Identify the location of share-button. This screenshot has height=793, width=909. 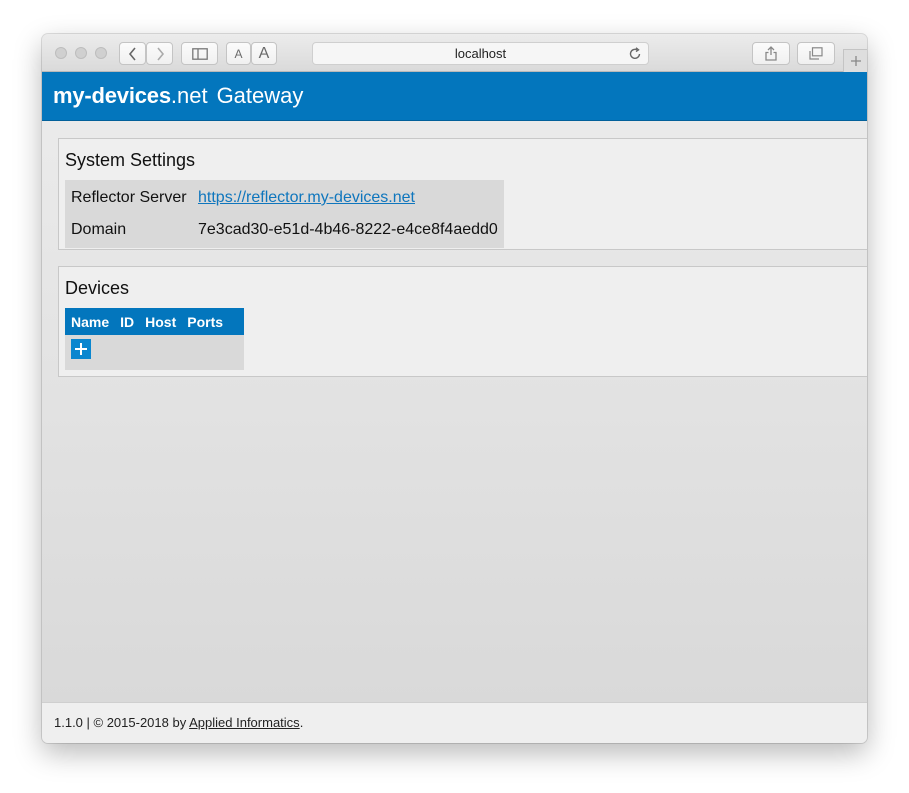
(771, 53).